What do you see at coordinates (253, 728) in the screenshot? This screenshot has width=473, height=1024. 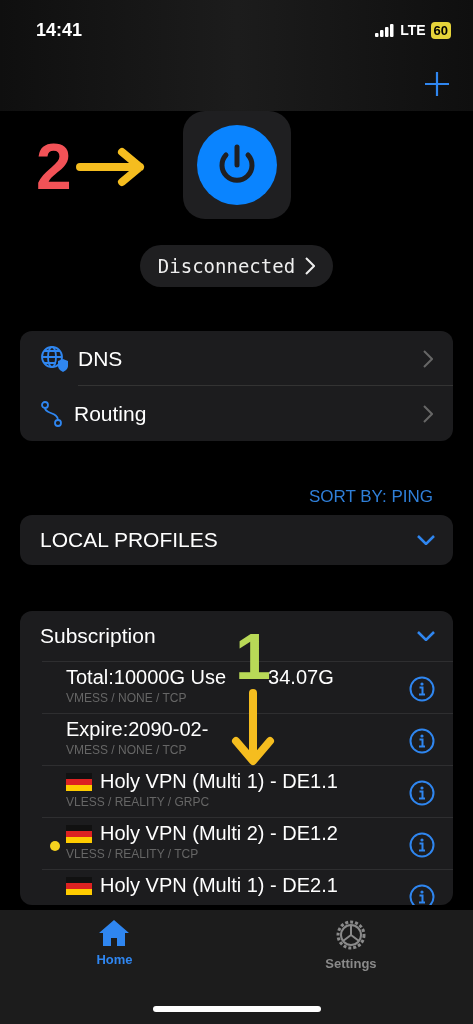 I see `arrow-down-icon` at bounding box center [253, 728].